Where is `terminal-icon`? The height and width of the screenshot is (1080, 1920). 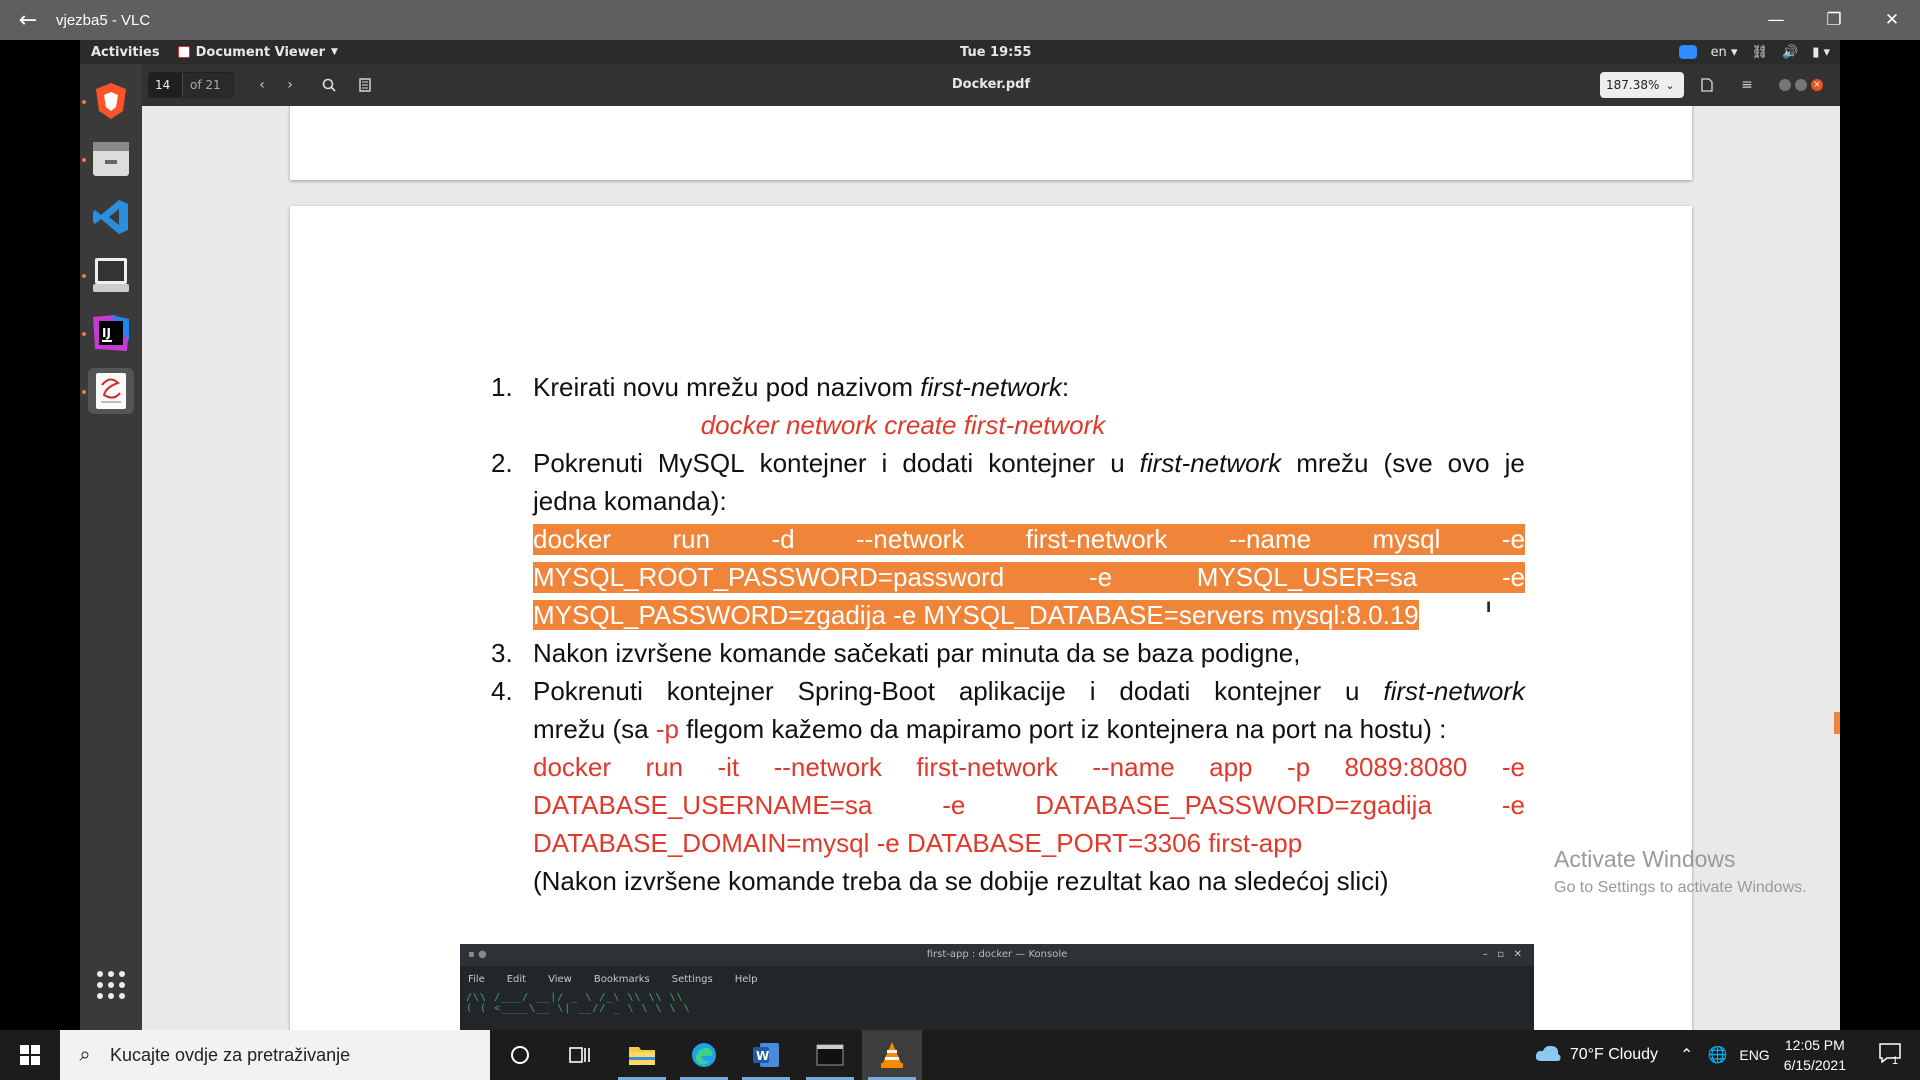
terminal-icon is located at coordinates (111, 275).